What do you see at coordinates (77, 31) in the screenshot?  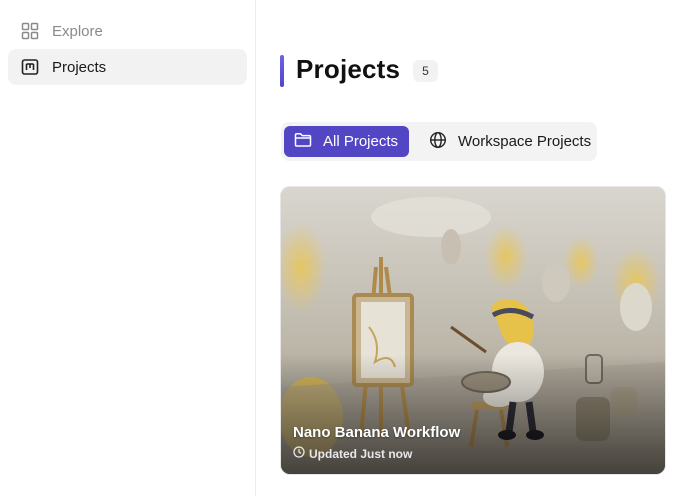 I see `sidebar-item-label: Explore` at bounding box center [77, 31].